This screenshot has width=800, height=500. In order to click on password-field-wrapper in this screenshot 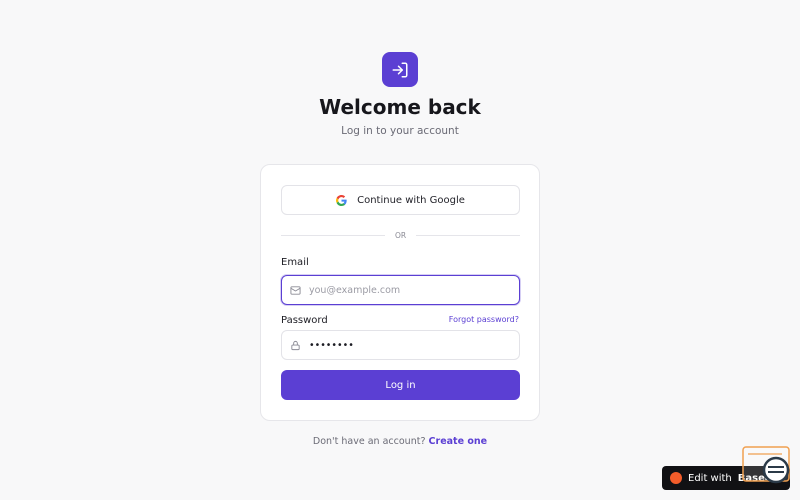, I will do `click(400, 345)`.